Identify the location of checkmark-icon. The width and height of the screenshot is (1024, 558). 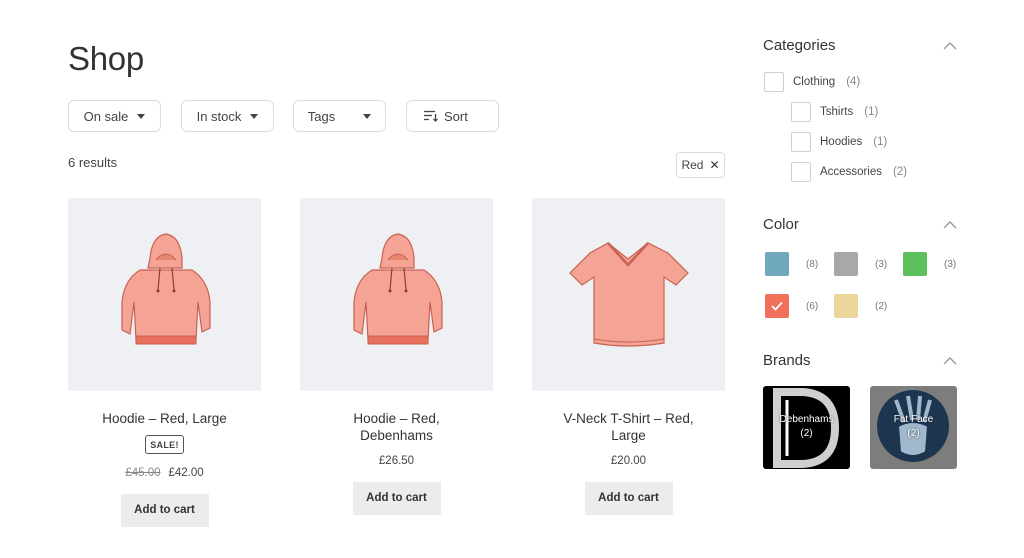
(777, 306).